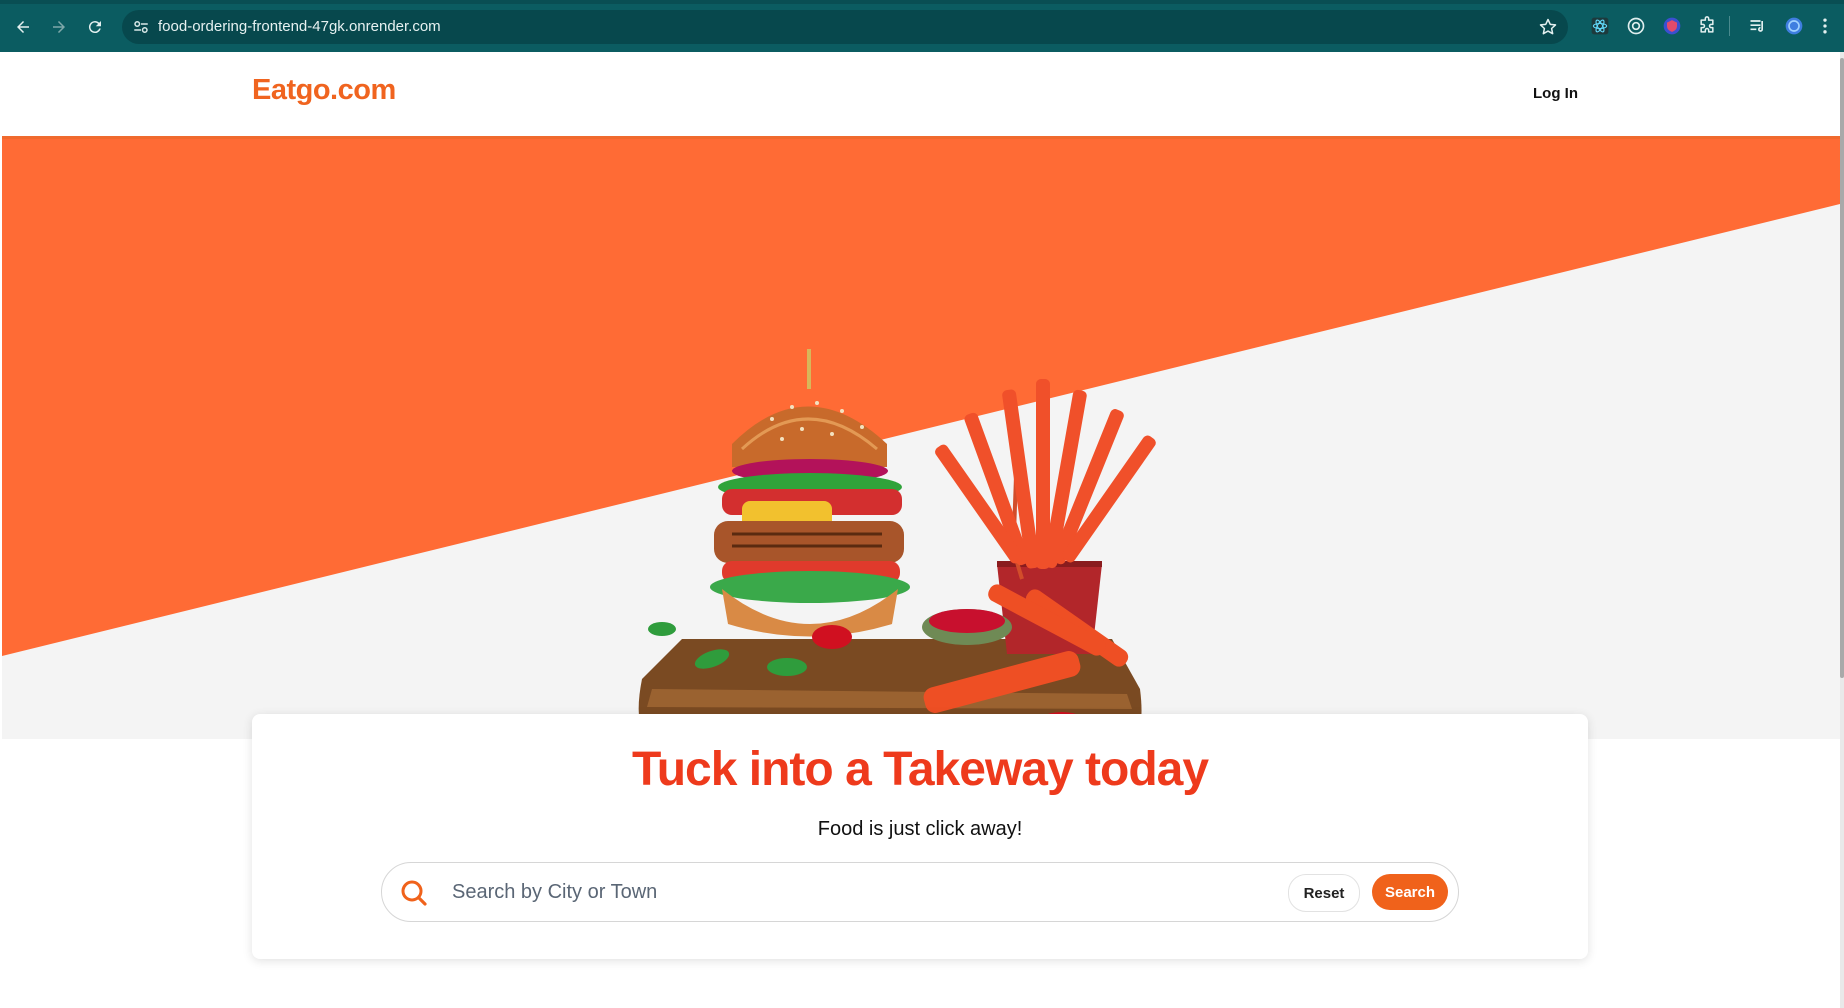 The width and height of the screenshot is (1844, 1008). Describe the element at coordinates (922, 2) in the screenshot. I see `tab-strip` at that location.